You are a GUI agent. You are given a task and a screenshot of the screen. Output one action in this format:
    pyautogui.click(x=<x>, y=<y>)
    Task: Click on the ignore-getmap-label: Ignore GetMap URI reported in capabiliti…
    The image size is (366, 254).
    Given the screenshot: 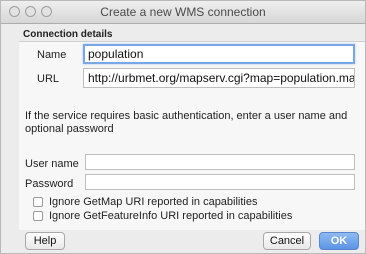 What is the action you would take?
    pyautogui.click(x=153, y=202)
    